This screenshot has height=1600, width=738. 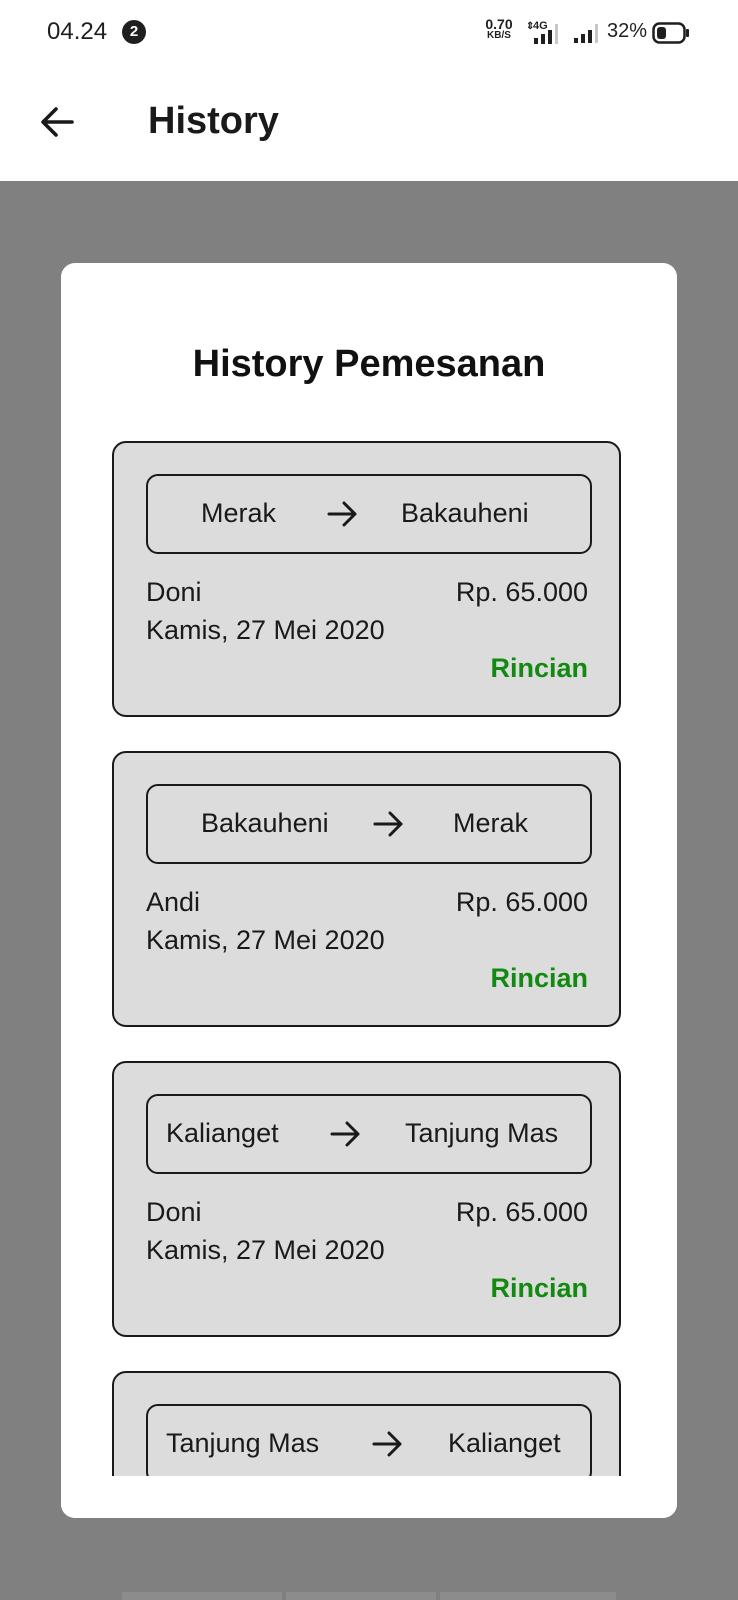 What do you see at coordinates (173, 902) in the screenshot?
I see `passenger-name: Andi` at bounding box center [173, 902].